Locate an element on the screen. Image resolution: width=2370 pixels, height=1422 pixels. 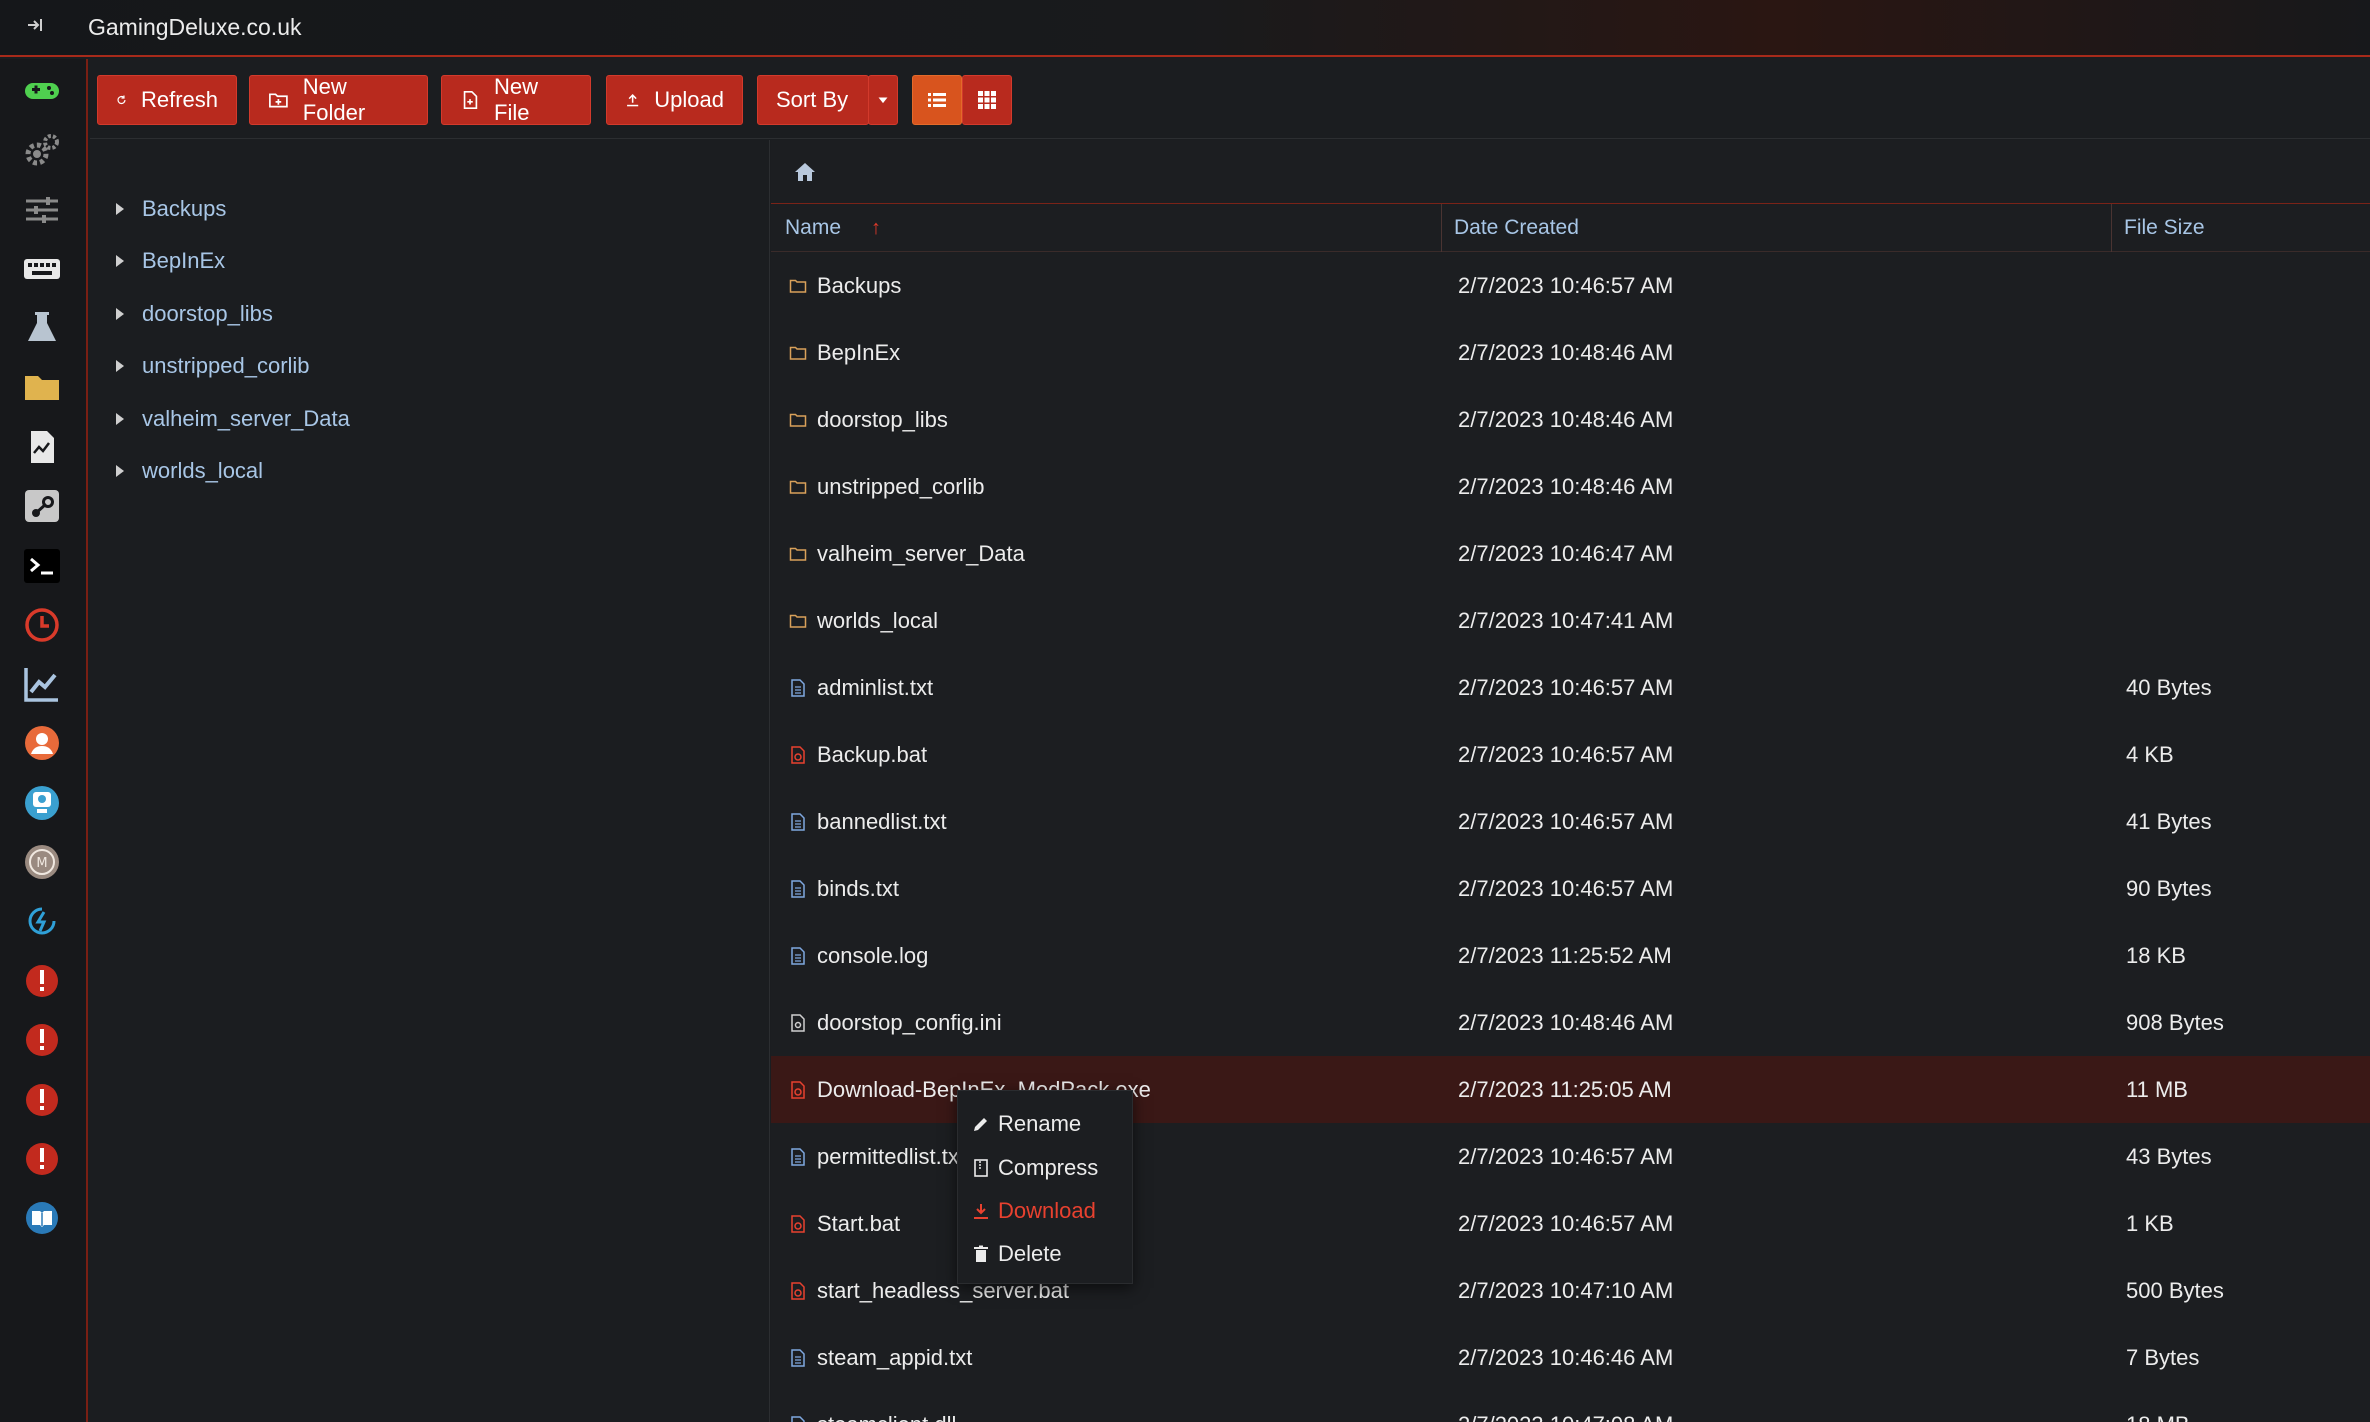
file-chart-icon is located at coordinates (42, 447).